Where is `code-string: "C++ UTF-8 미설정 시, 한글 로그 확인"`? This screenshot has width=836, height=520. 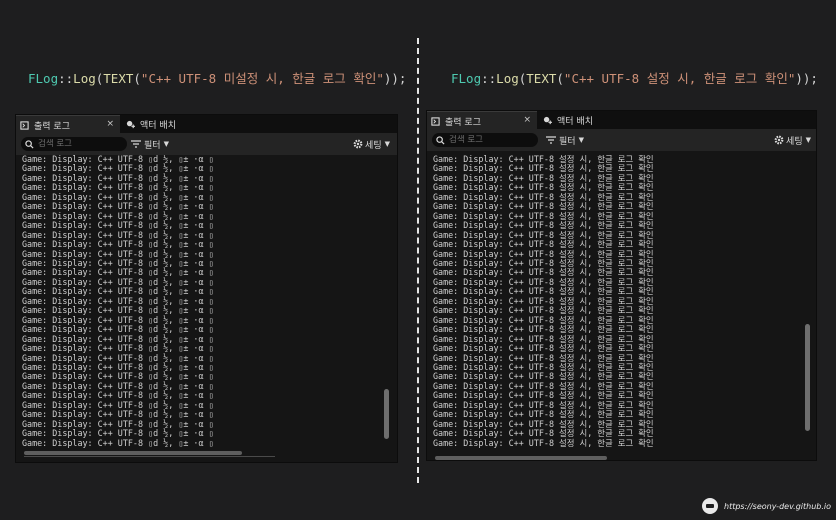
code-string: "C++ UTF-8 미설정 시, 한글 로그 확인" is located at coordinates (262, 78).